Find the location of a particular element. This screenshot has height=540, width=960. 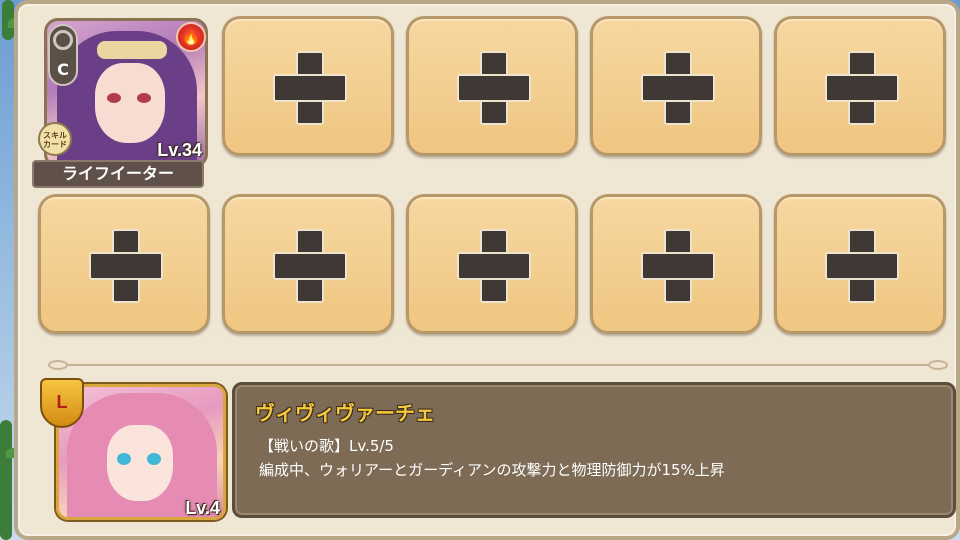

character-name-plate: ライフイーター is located at coordinates (118, 174).